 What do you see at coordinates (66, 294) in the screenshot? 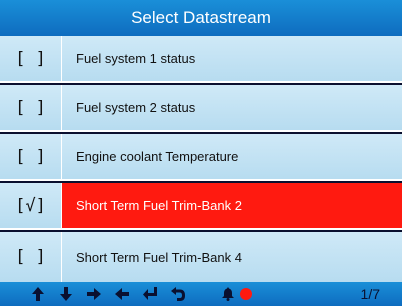
I see `down-arrow-icon` at bounding box center [66, 294].